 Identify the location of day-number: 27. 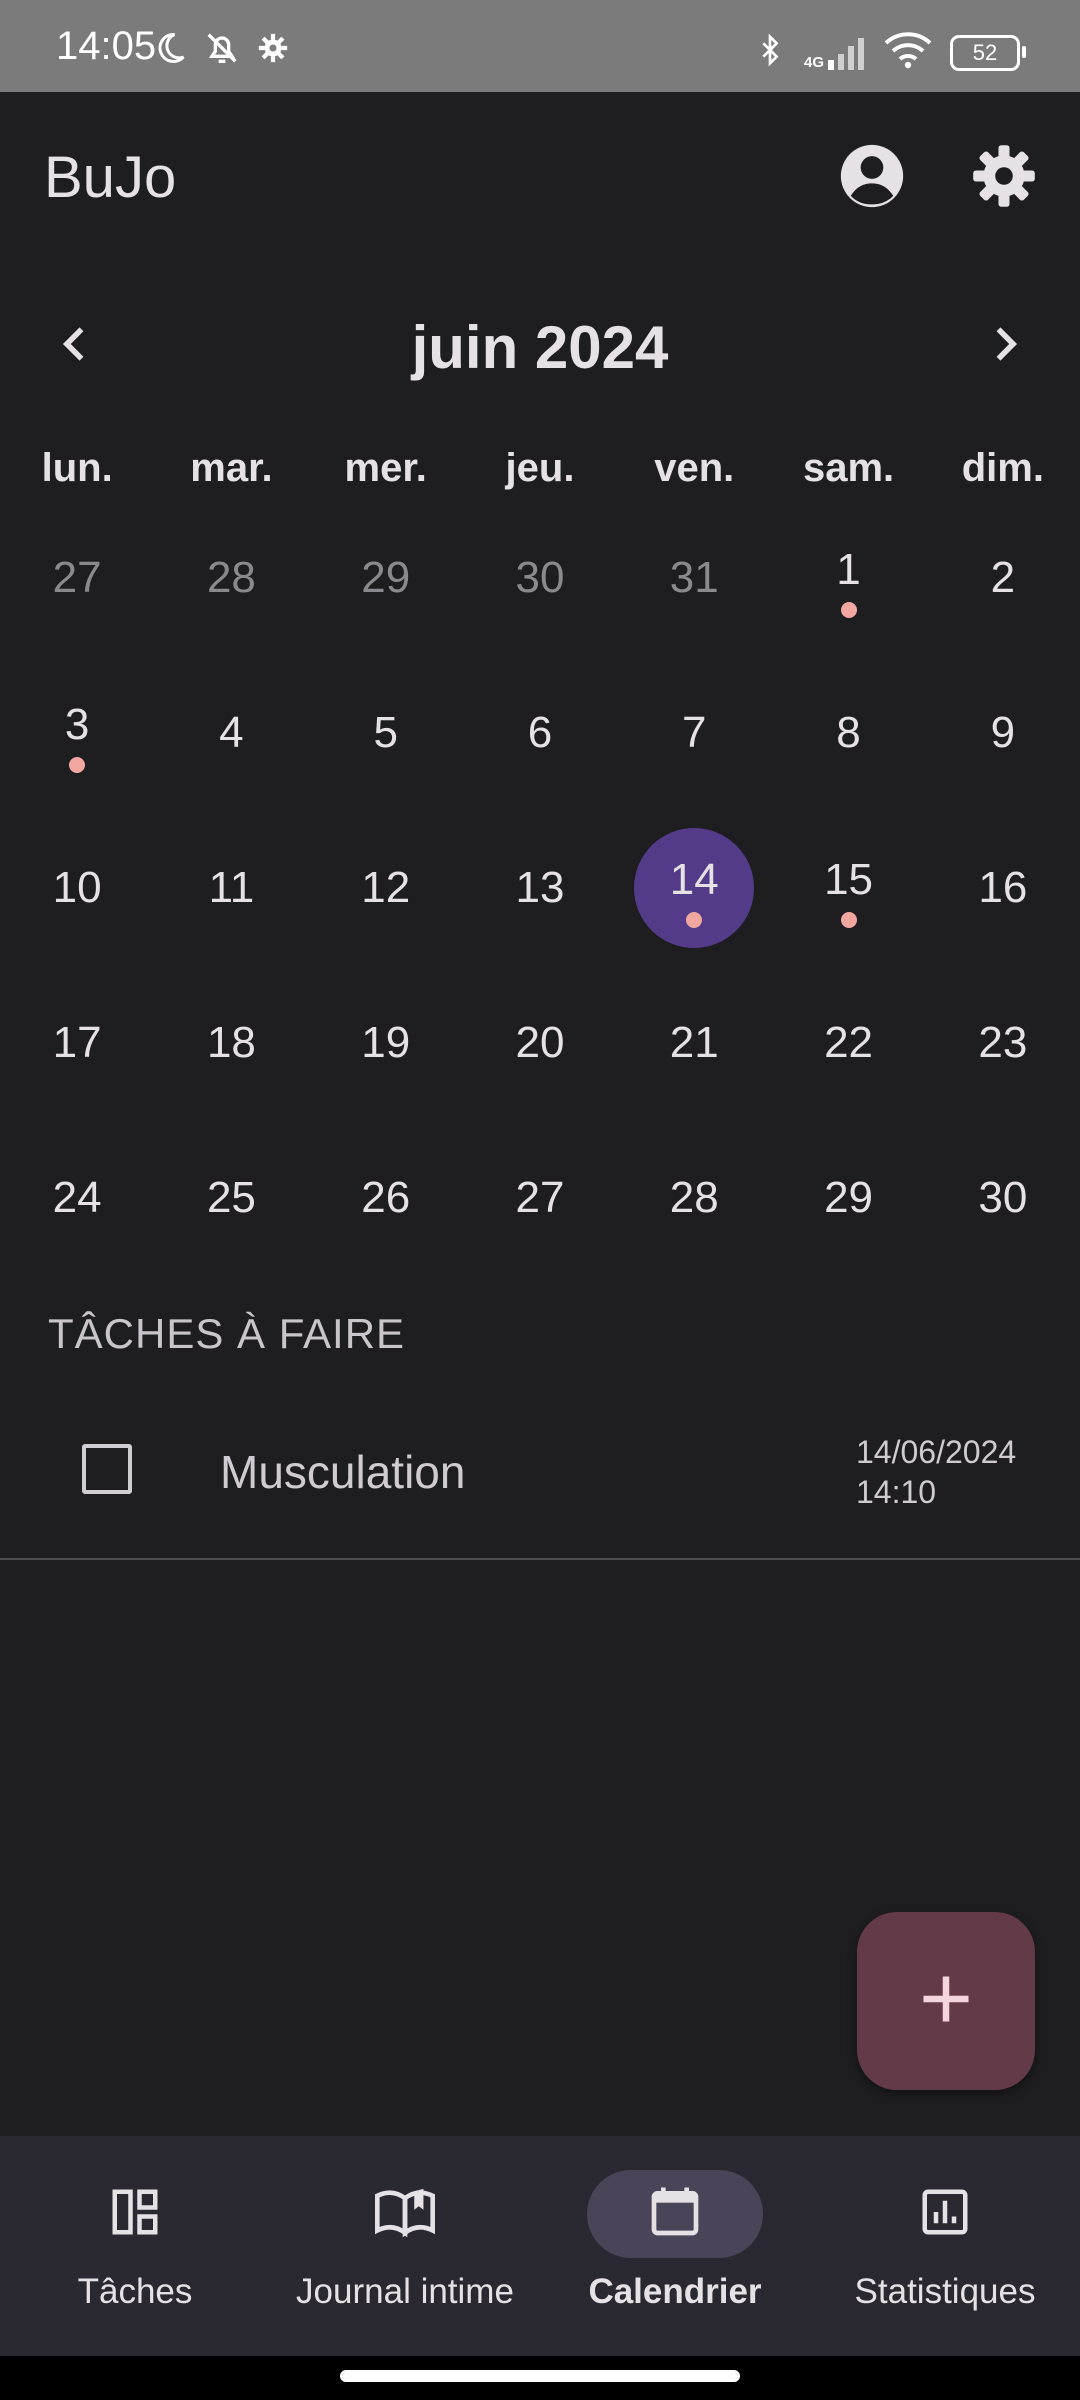
(540, 1197).